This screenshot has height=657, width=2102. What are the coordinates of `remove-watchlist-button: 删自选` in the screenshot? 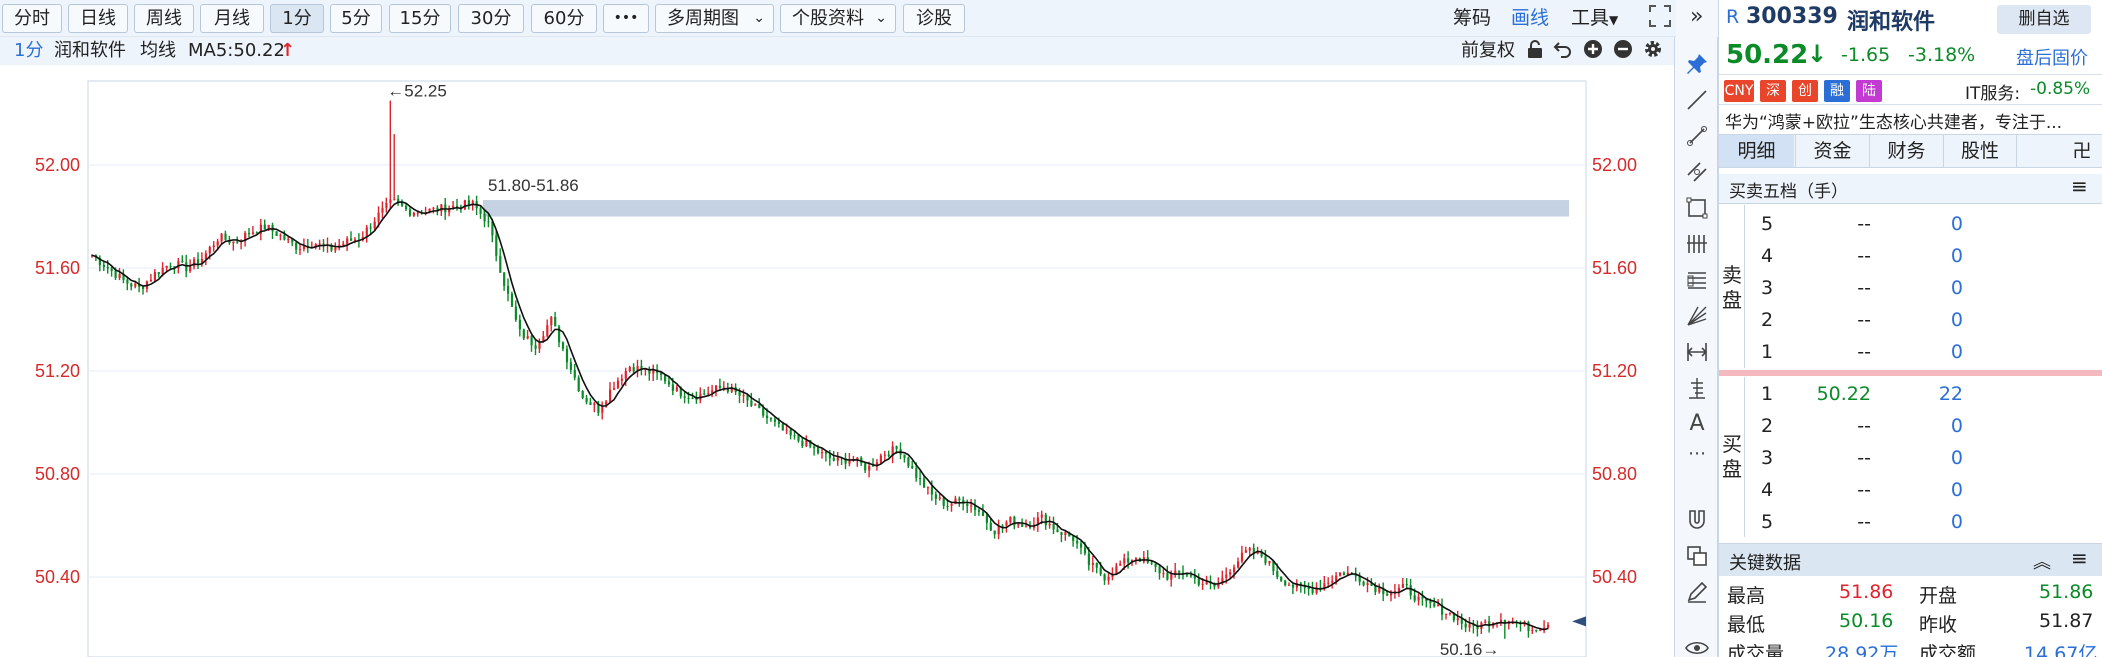 It's located at (2044, 19).